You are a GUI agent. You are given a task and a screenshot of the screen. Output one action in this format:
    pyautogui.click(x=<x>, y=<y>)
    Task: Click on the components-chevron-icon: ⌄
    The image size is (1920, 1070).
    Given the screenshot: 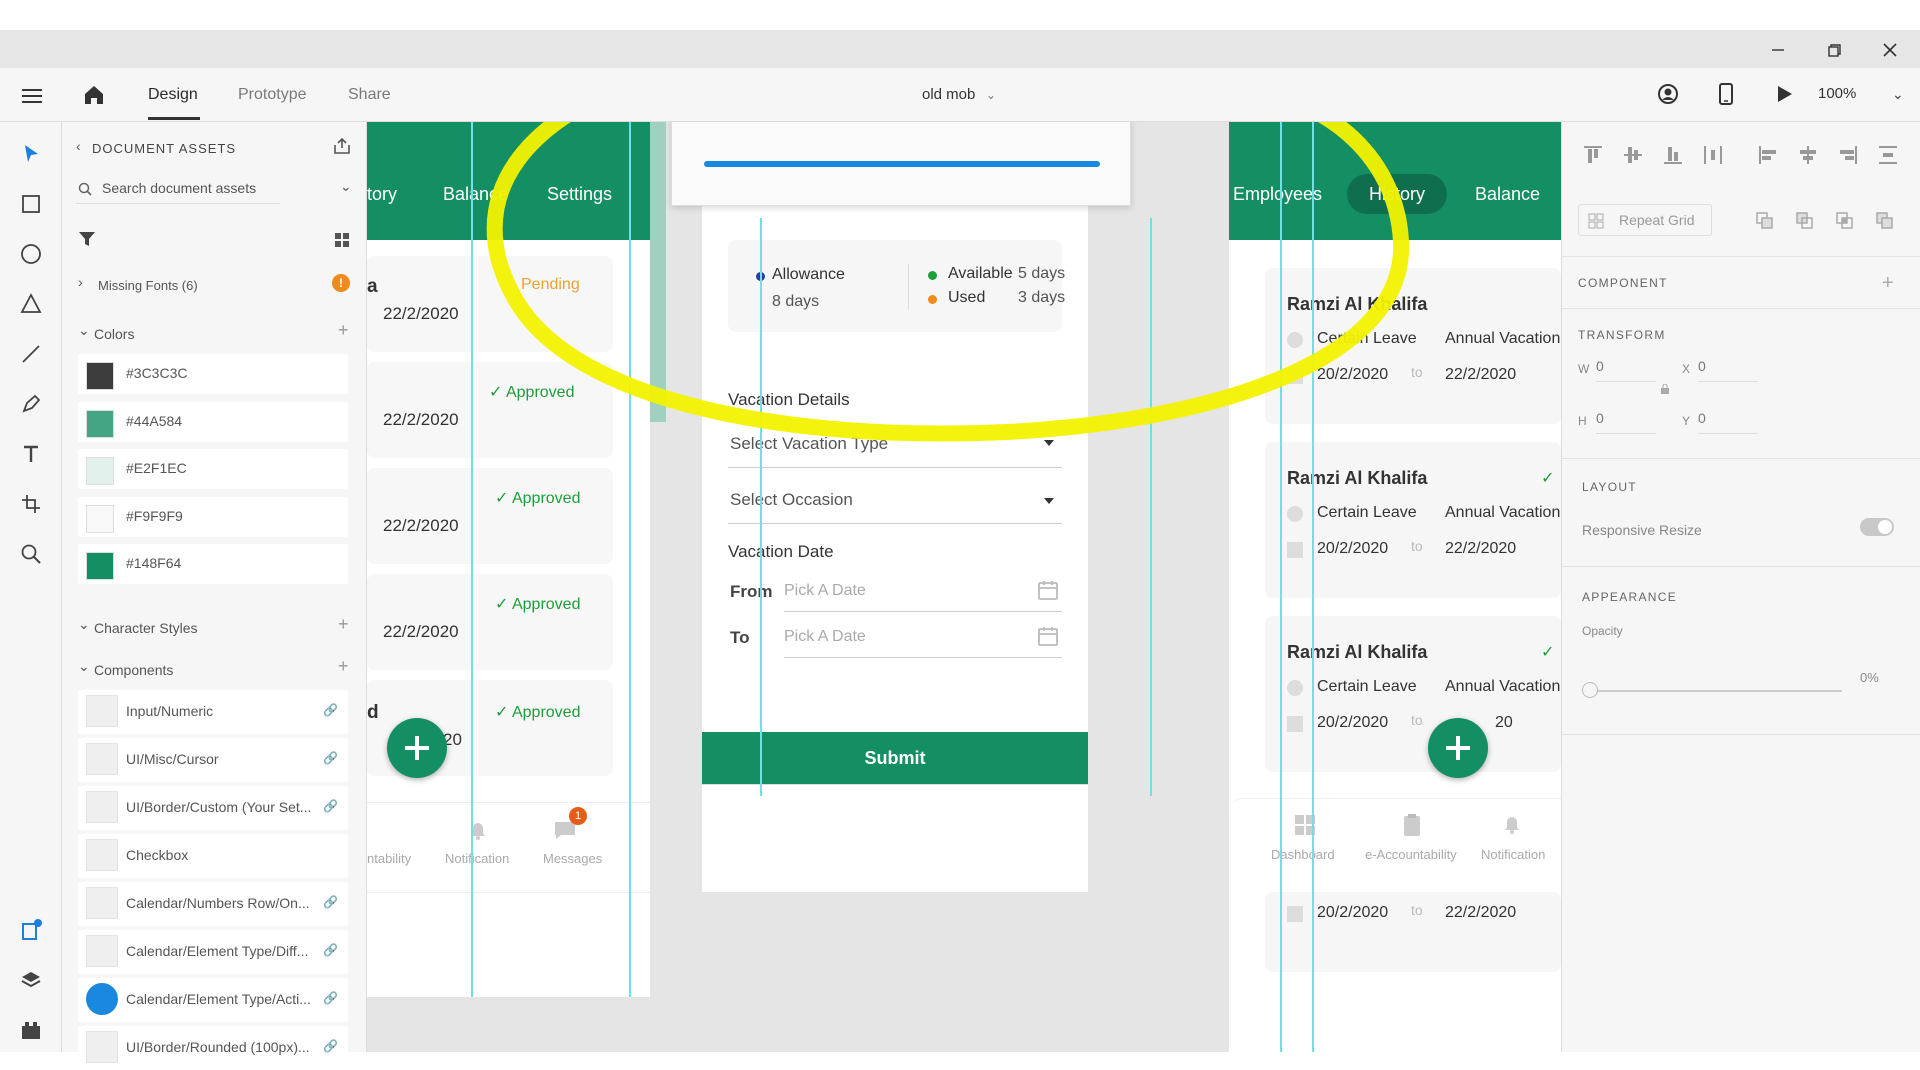 What is the action you would take?
    pyautogui.click(x=84, y=666)
    